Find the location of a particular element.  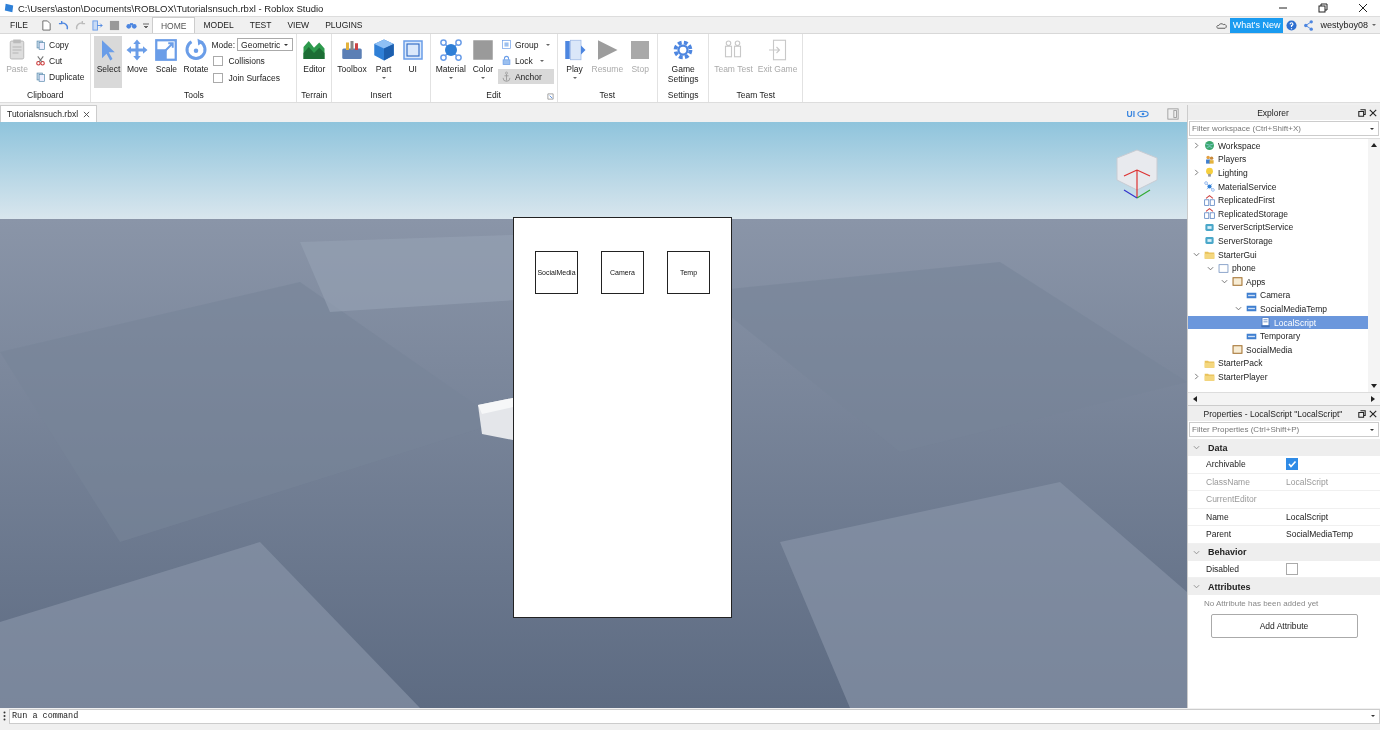

ribbon-button: Duplicate is located at coordinates (60, 76).